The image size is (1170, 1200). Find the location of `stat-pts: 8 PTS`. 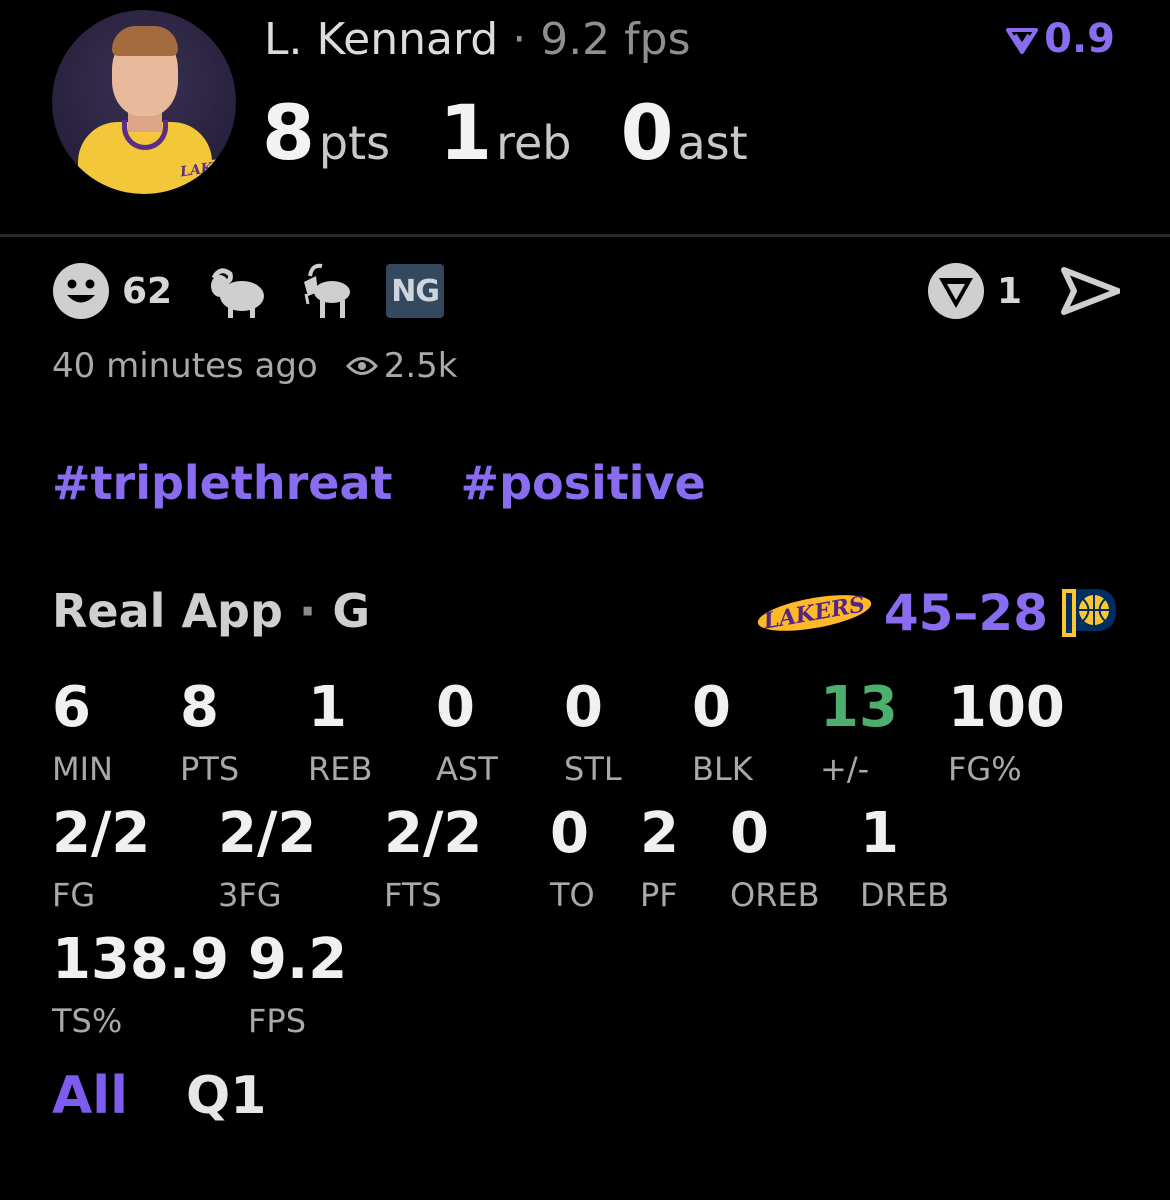

stat-pts: 8 PTS is located at coordinates (210, 732).